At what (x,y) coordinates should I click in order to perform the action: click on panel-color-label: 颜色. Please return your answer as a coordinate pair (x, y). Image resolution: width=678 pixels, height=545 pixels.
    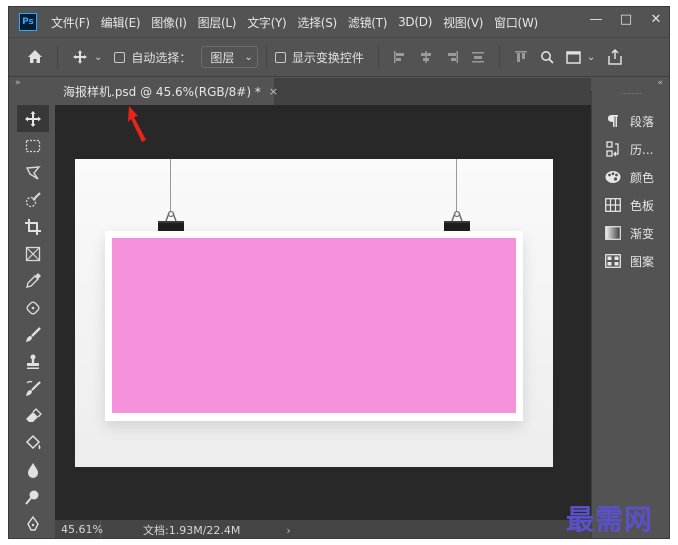
    Looking at the image, I should click on (642, 177).